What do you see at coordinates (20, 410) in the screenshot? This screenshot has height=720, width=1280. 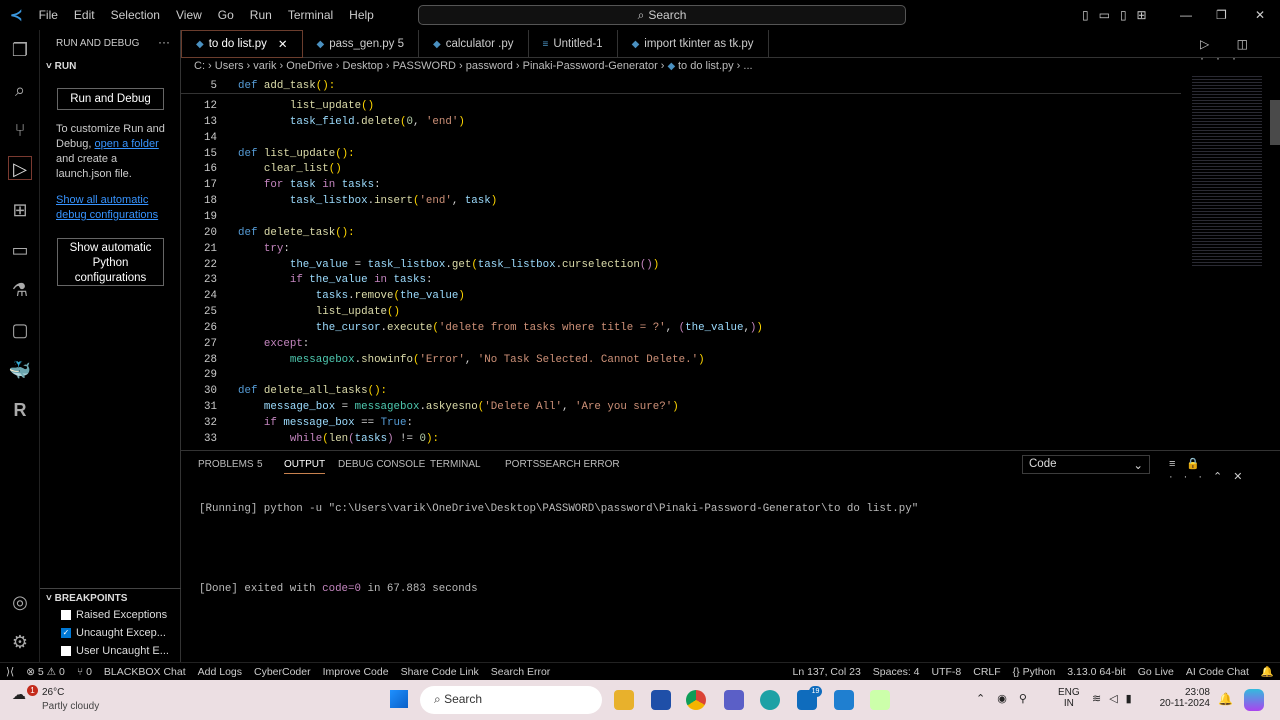 I see `r-icon: R` at bounding box center [20, 410].